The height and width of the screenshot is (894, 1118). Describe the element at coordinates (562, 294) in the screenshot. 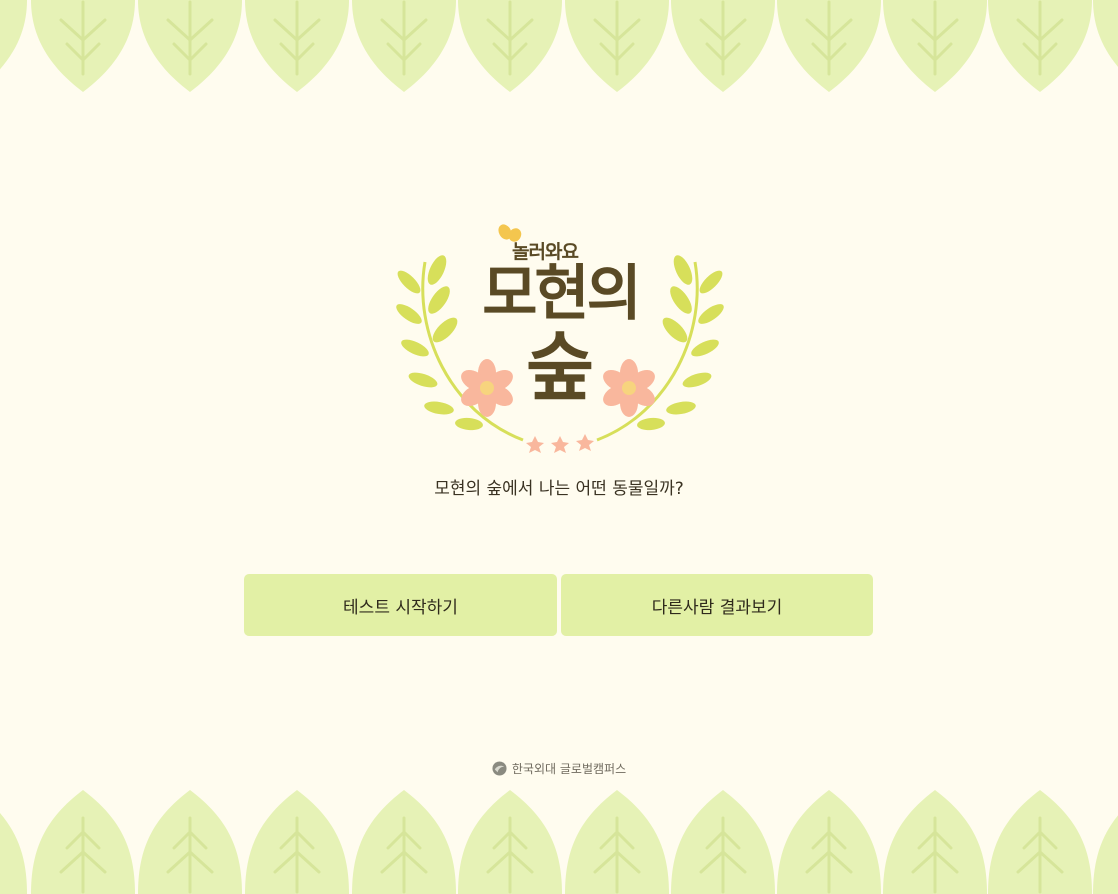

I see `logo-title-line1: 모현의` at that location.